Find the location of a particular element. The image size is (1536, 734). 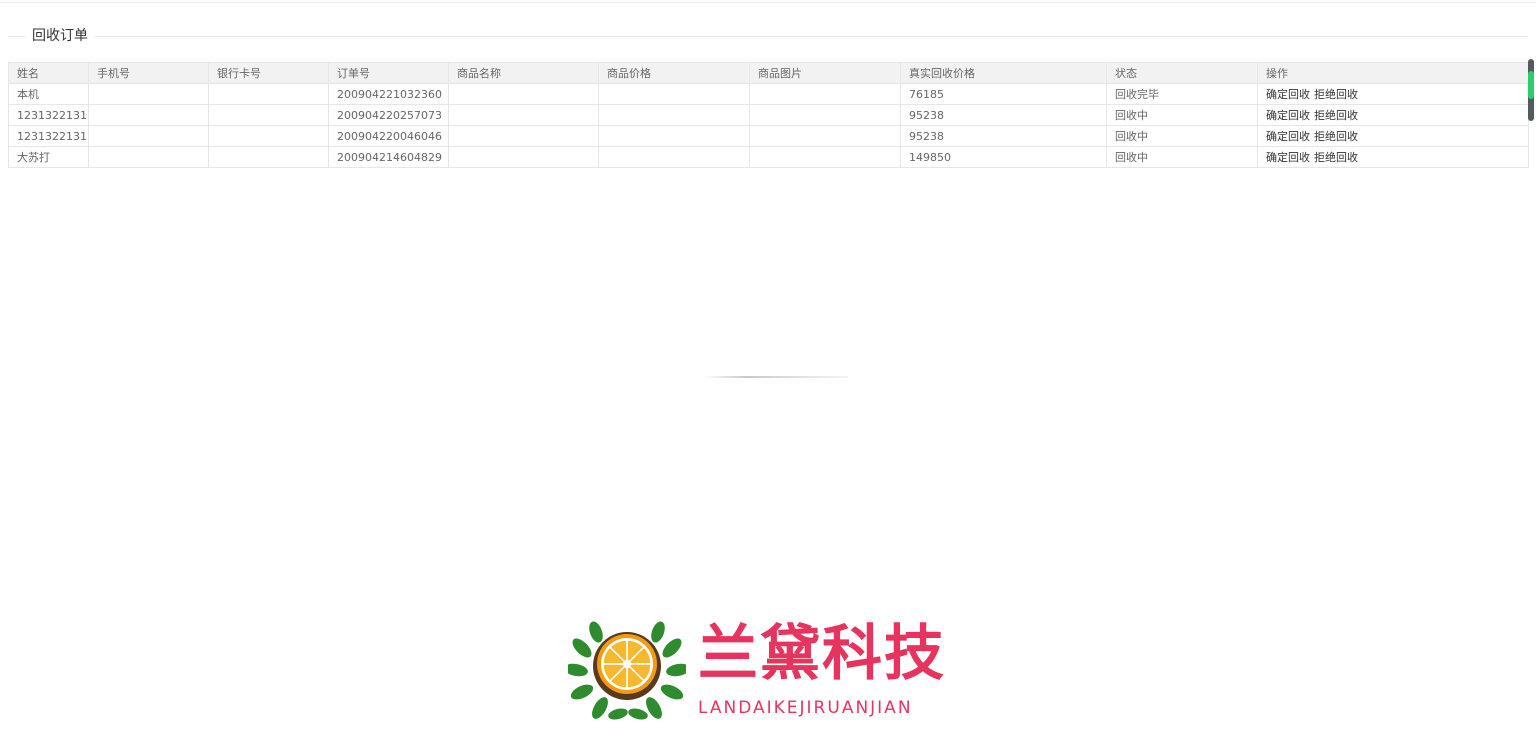

cell-order-no: 200904220046046 is located at coordinates (388, 136).